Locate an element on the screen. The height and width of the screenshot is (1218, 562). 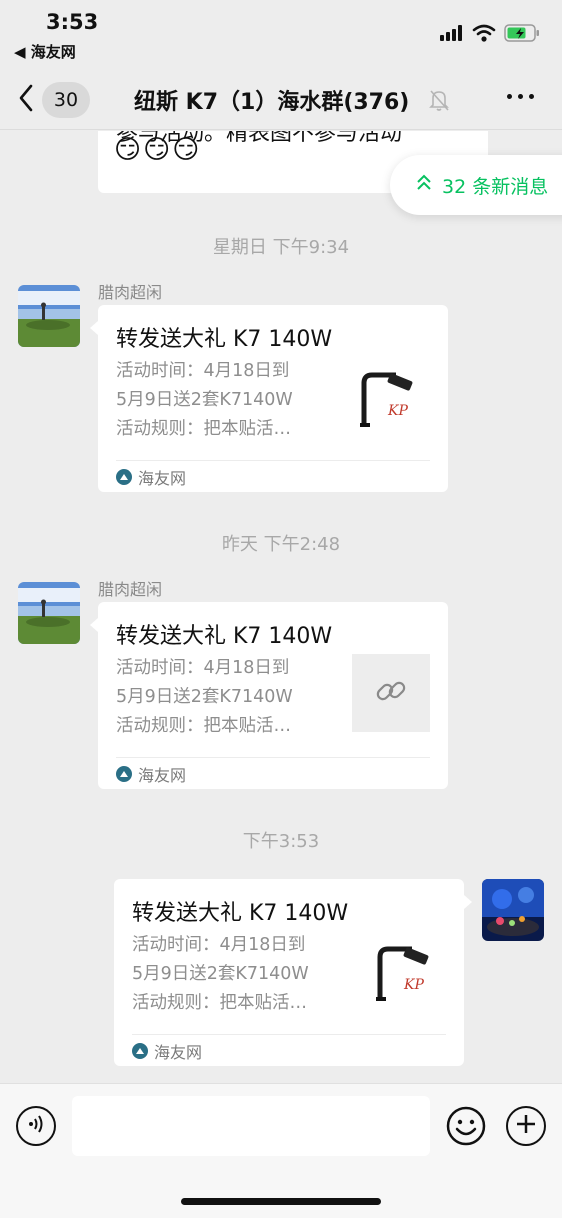
more-actions-button is located at coordinates (526, 1126).